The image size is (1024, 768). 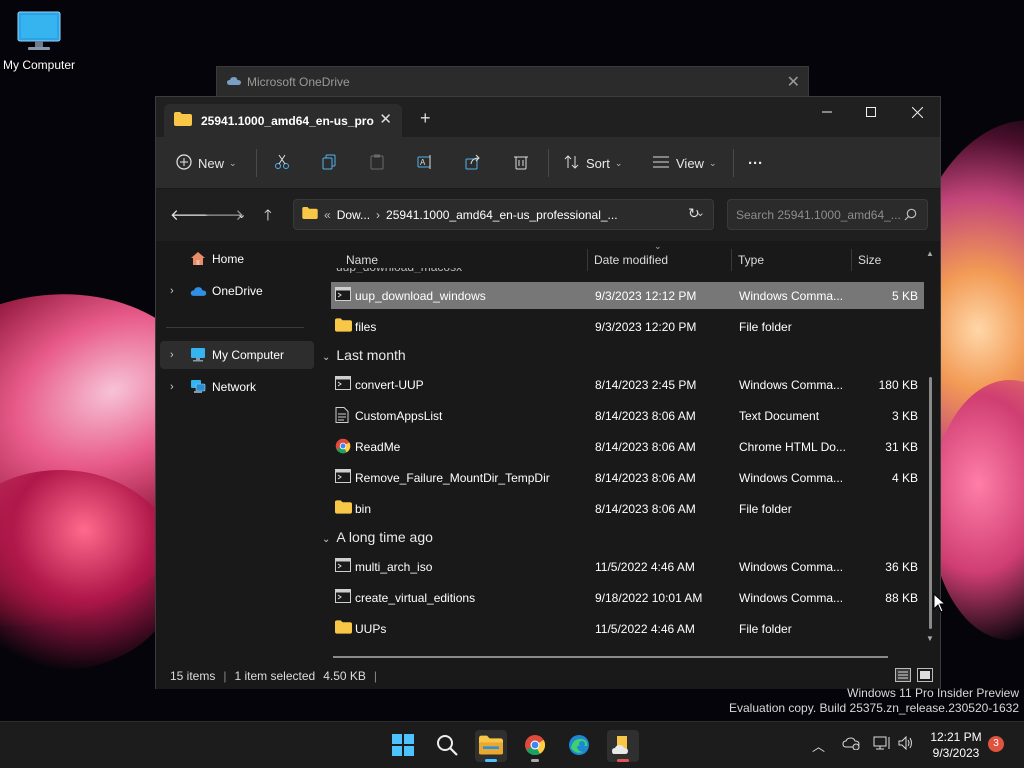 I want to click on file-row: bin 8/14/2023 8:06 AM File folder, so click(x=627, y=508).